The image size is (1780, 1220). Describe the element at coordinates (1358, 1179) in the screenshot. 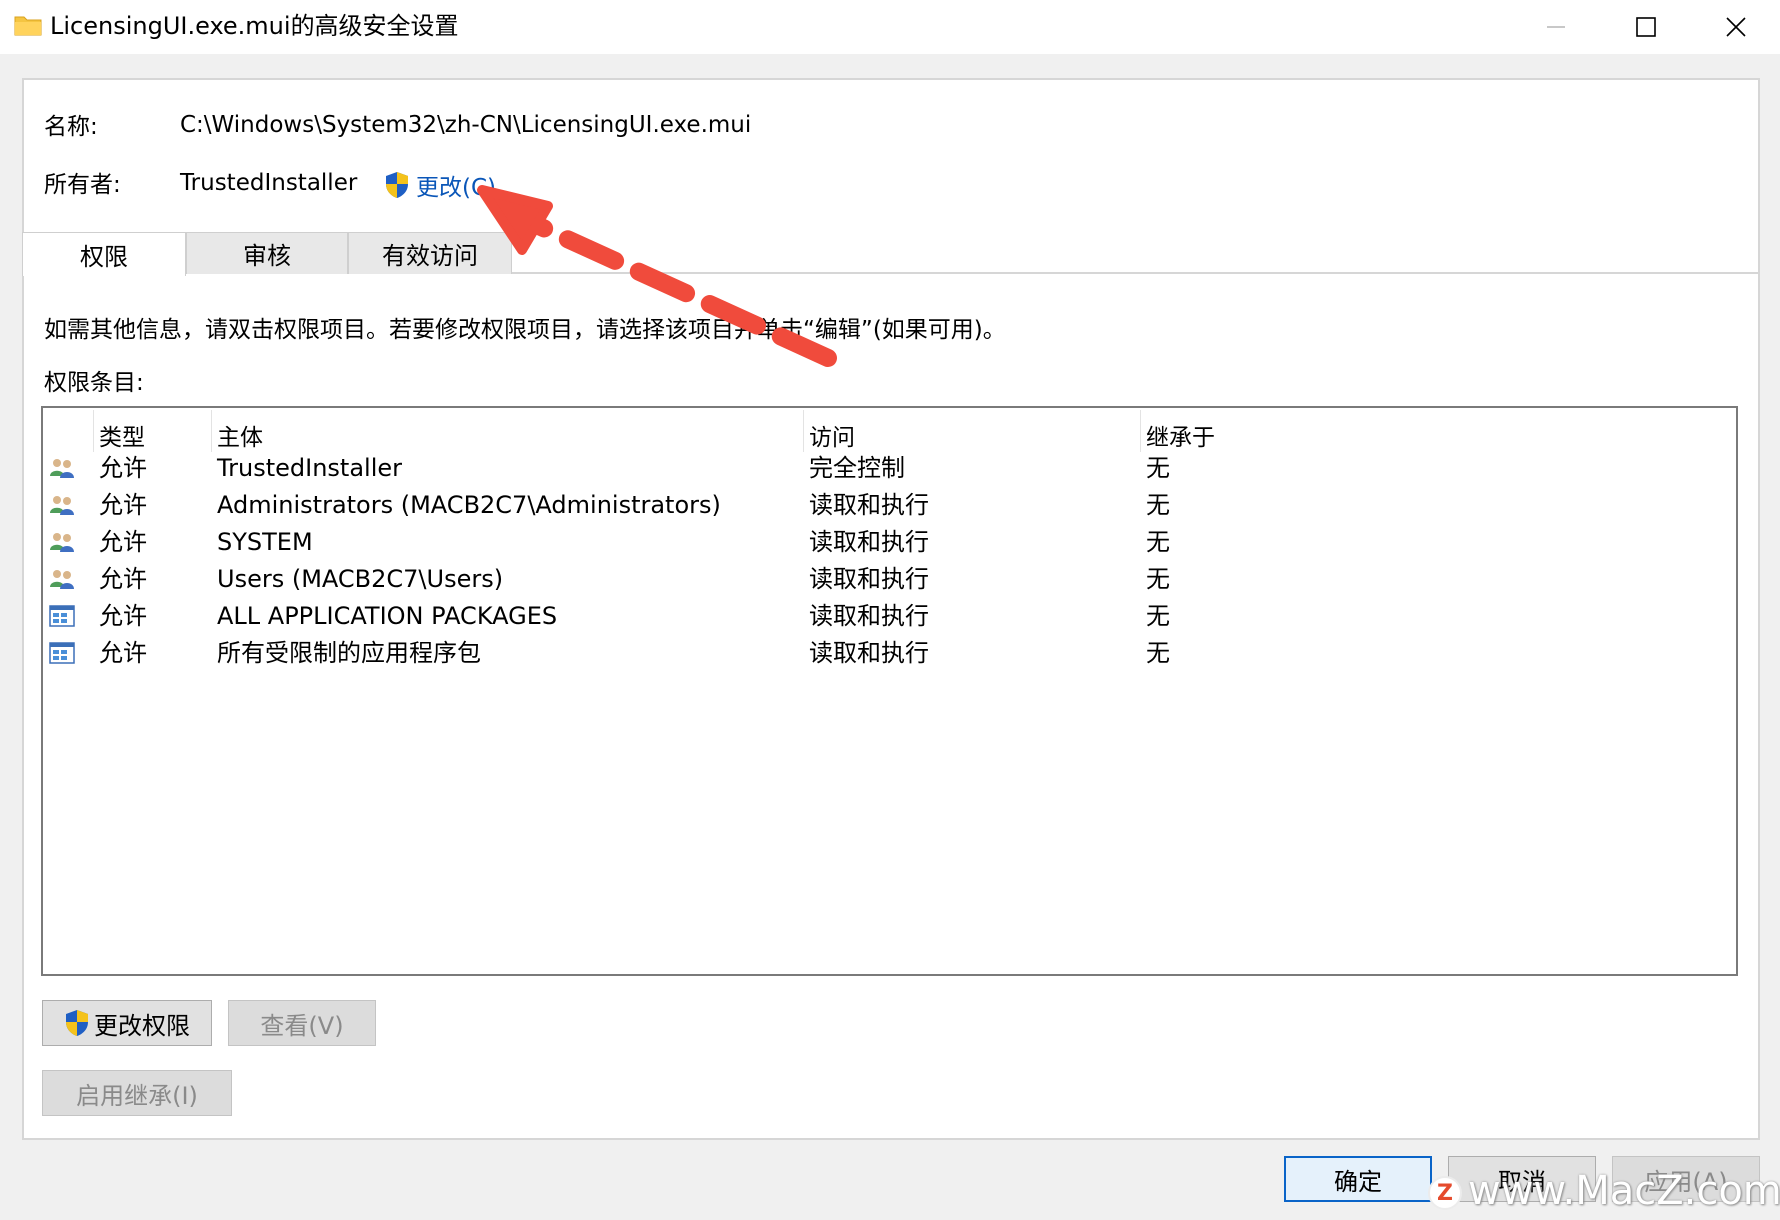

I see `ok-button: 确定` at that location.